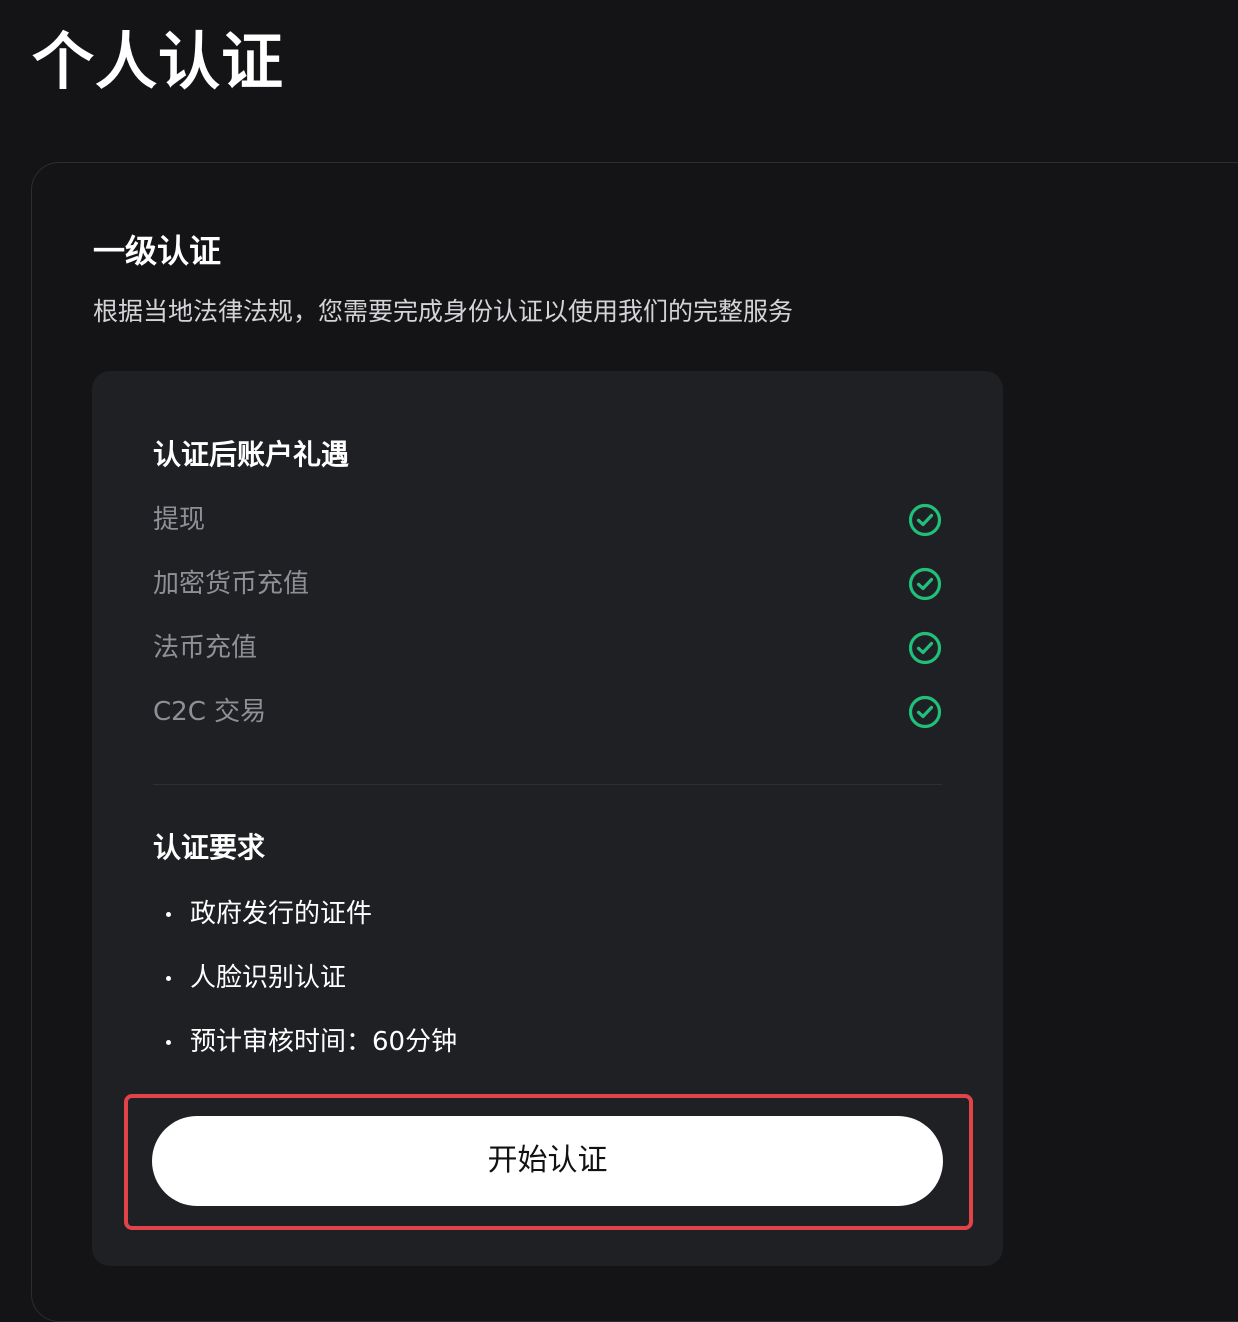 The width and height of the screenshot is (1238, 1322). What do you see at coordinates (209, 847) in the screenshot?
I see `requirements-title: 认证要求` at bounding box center [209, 847].